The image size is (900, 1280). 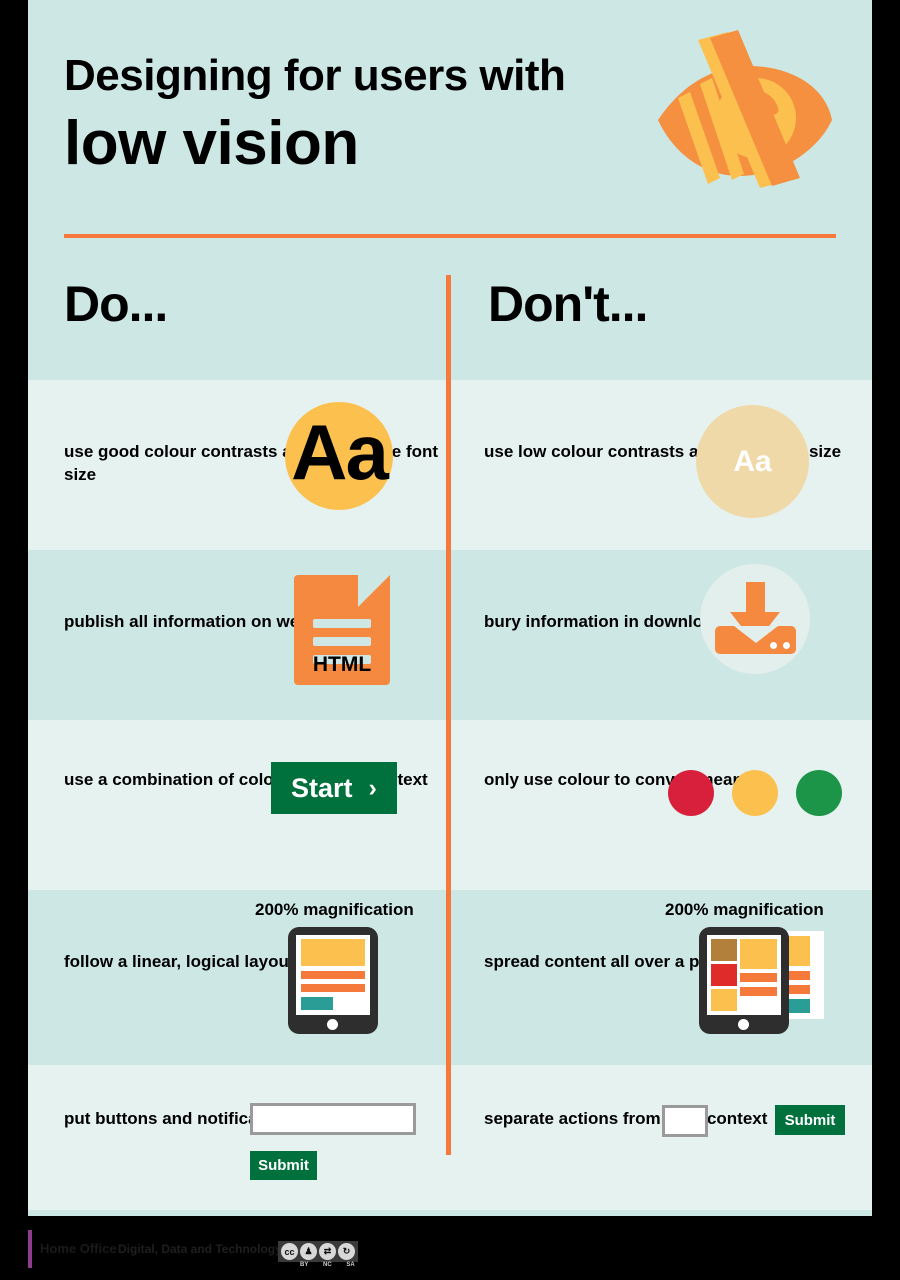 What do you see at coordinates (374, 591) in the screenshot?
I see `page-fold-corner` at bounding box center [374, 591].